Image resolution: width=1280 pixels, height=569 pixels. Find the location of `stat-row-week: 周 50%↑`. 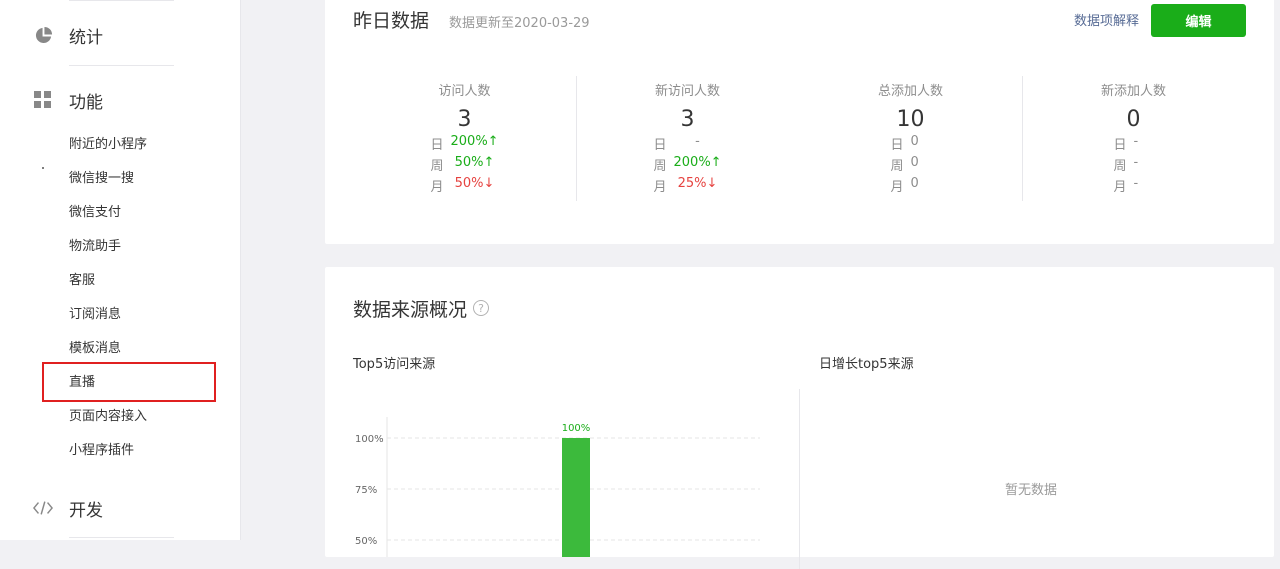

stat-row-week: 周 50%↑ is located at coordinates (464, 164).